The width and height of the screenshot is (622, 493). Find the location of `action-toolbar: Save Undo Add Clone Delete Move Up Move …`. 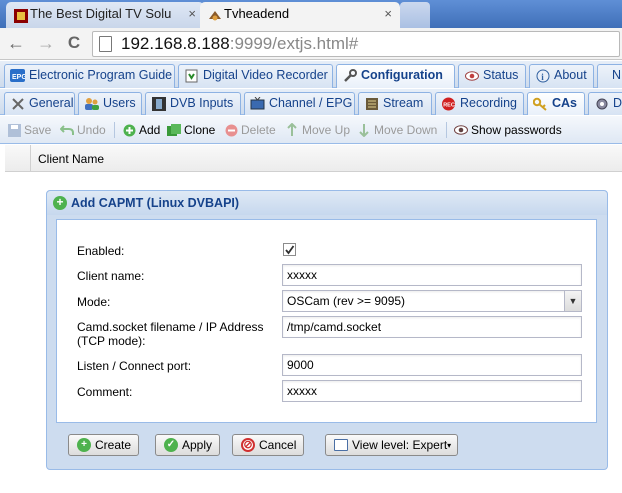

action-toolbar: Save Undo Add Clone Delete Move Up Move … is located at coordinates (311, 130).